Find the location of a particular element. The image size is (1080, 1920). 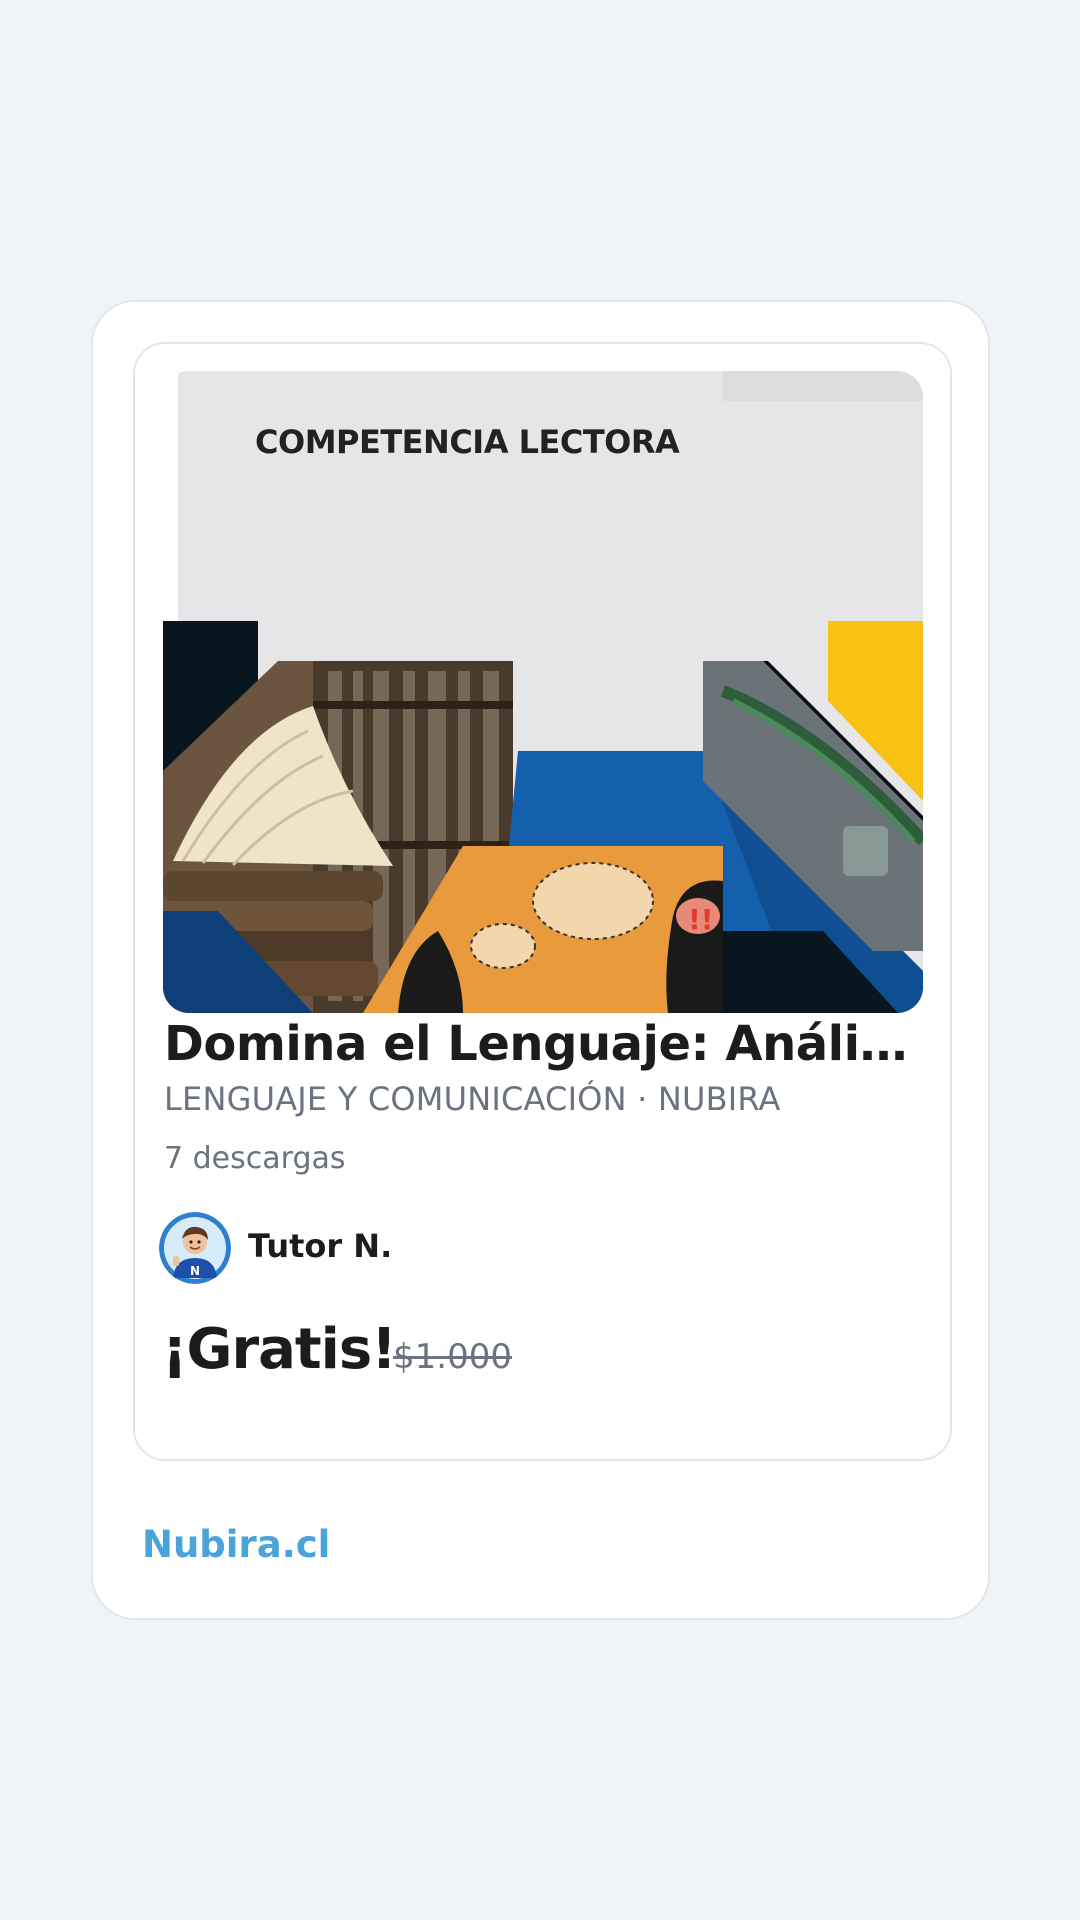

download-count: 7 descargas is located at coordinates (255, 1158).